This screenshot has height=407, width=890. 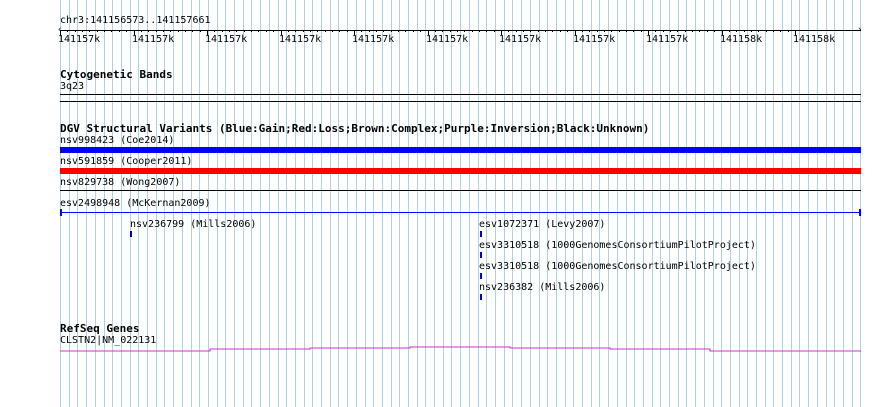 I want to click on dgv-loss-bar, so click(x=460, y=171).